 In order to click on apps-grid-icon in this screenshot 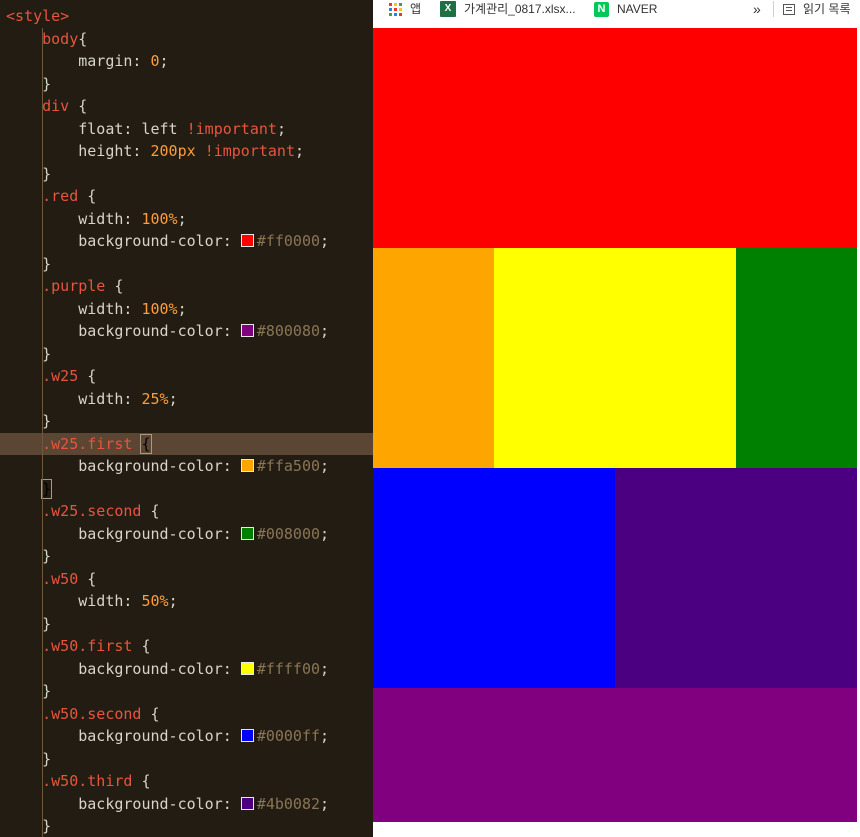, I will do `click(395, 9)`.